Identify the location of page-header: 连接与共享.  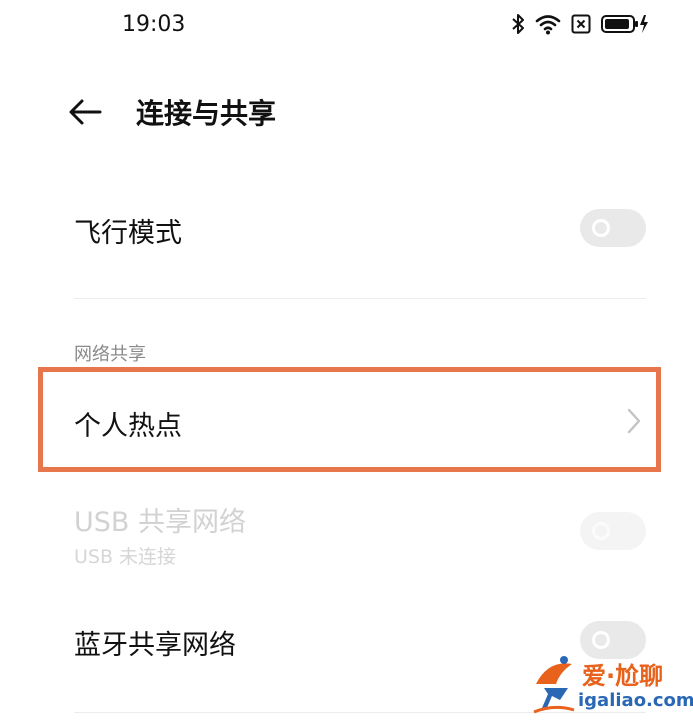
(346, 112).